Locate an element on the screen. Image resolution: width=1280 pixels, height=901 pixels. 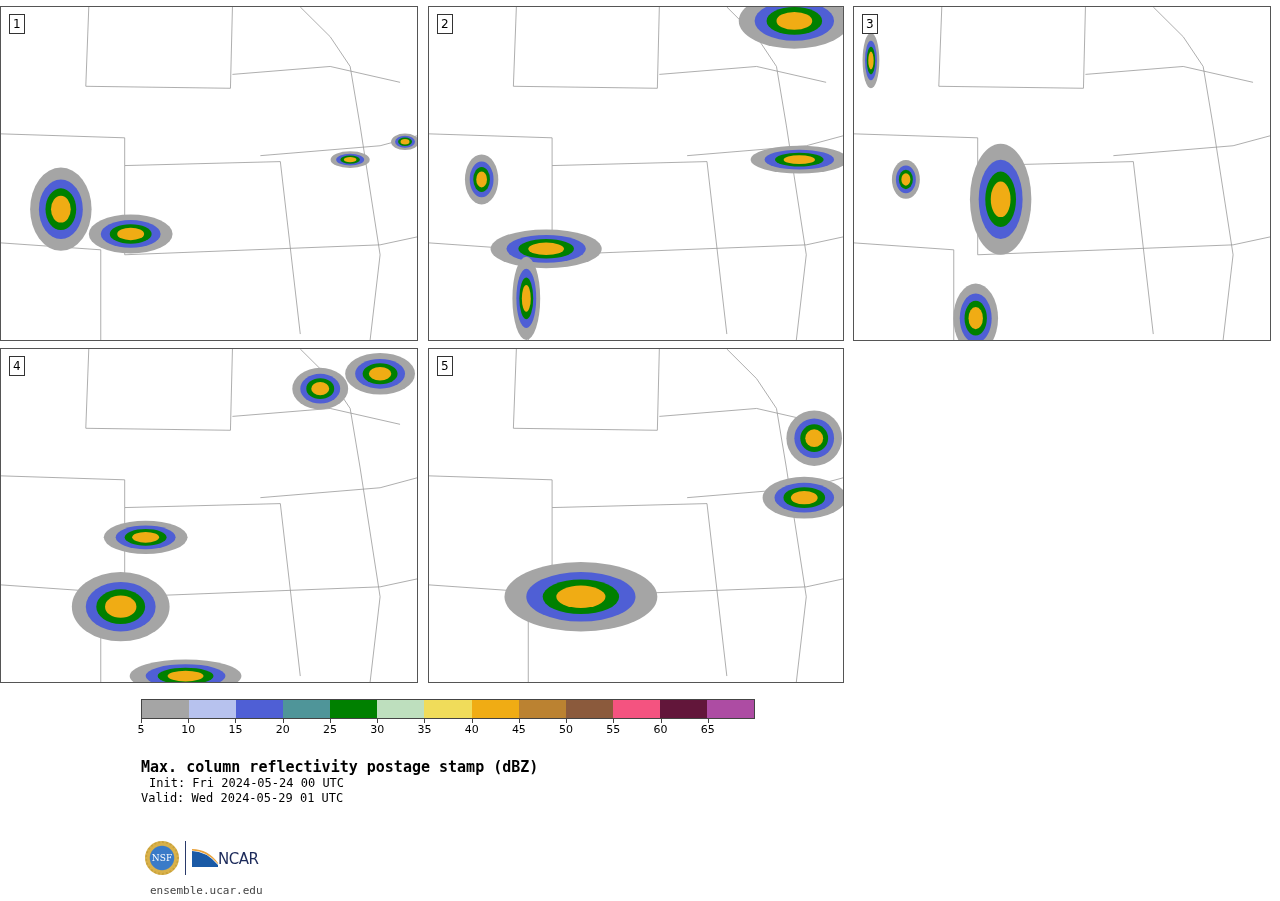
site-url: ensemble.ucar.edu is located at coordinates (206, 890).